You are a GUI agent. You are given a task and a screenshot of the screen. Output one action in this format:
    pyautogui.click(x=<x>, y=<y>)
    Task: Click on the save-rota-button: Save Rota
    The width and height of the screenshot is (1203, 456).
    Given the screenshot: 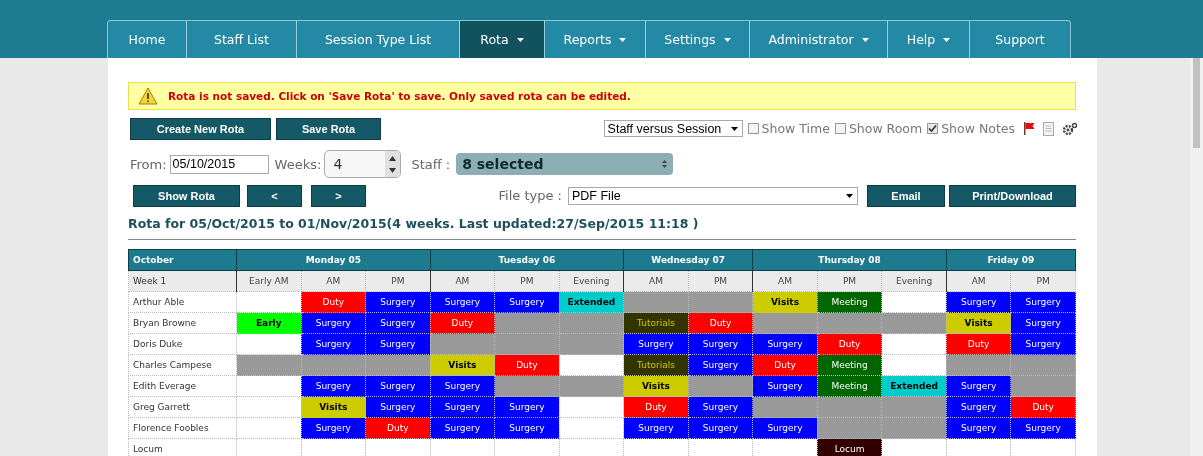 What is the action you would take?
    pyautogui.click(x=328, y=128)
    